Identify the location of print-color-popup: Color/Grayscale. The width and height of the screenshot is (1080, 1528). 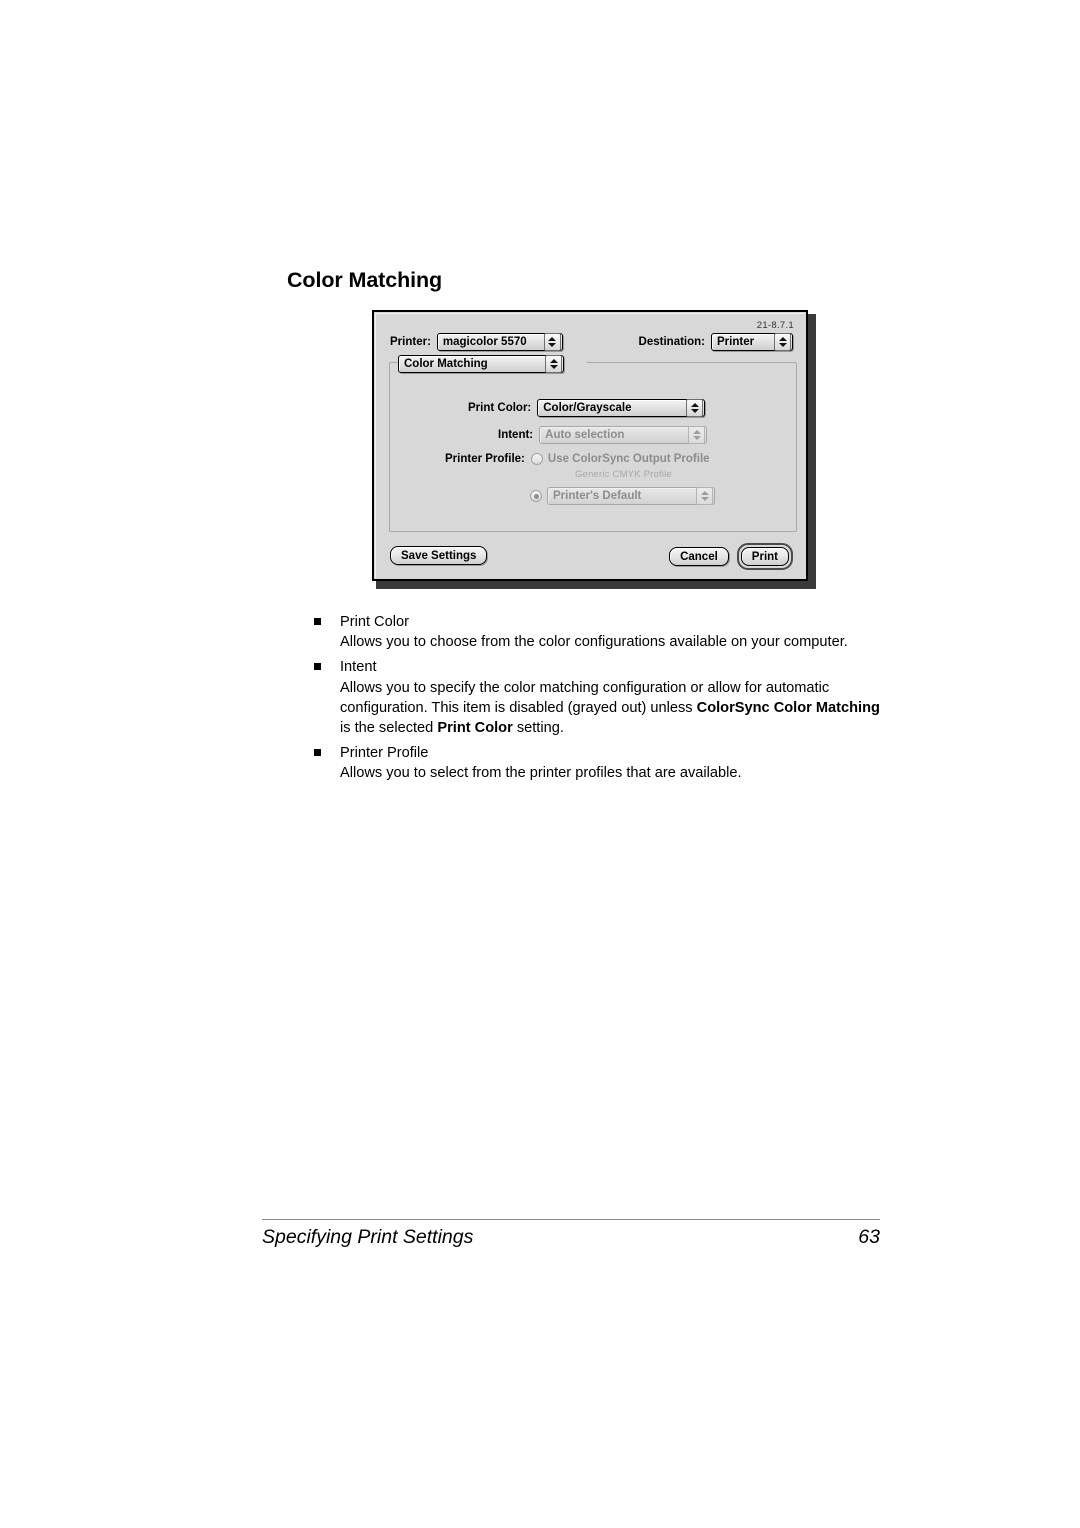
(621, 408).